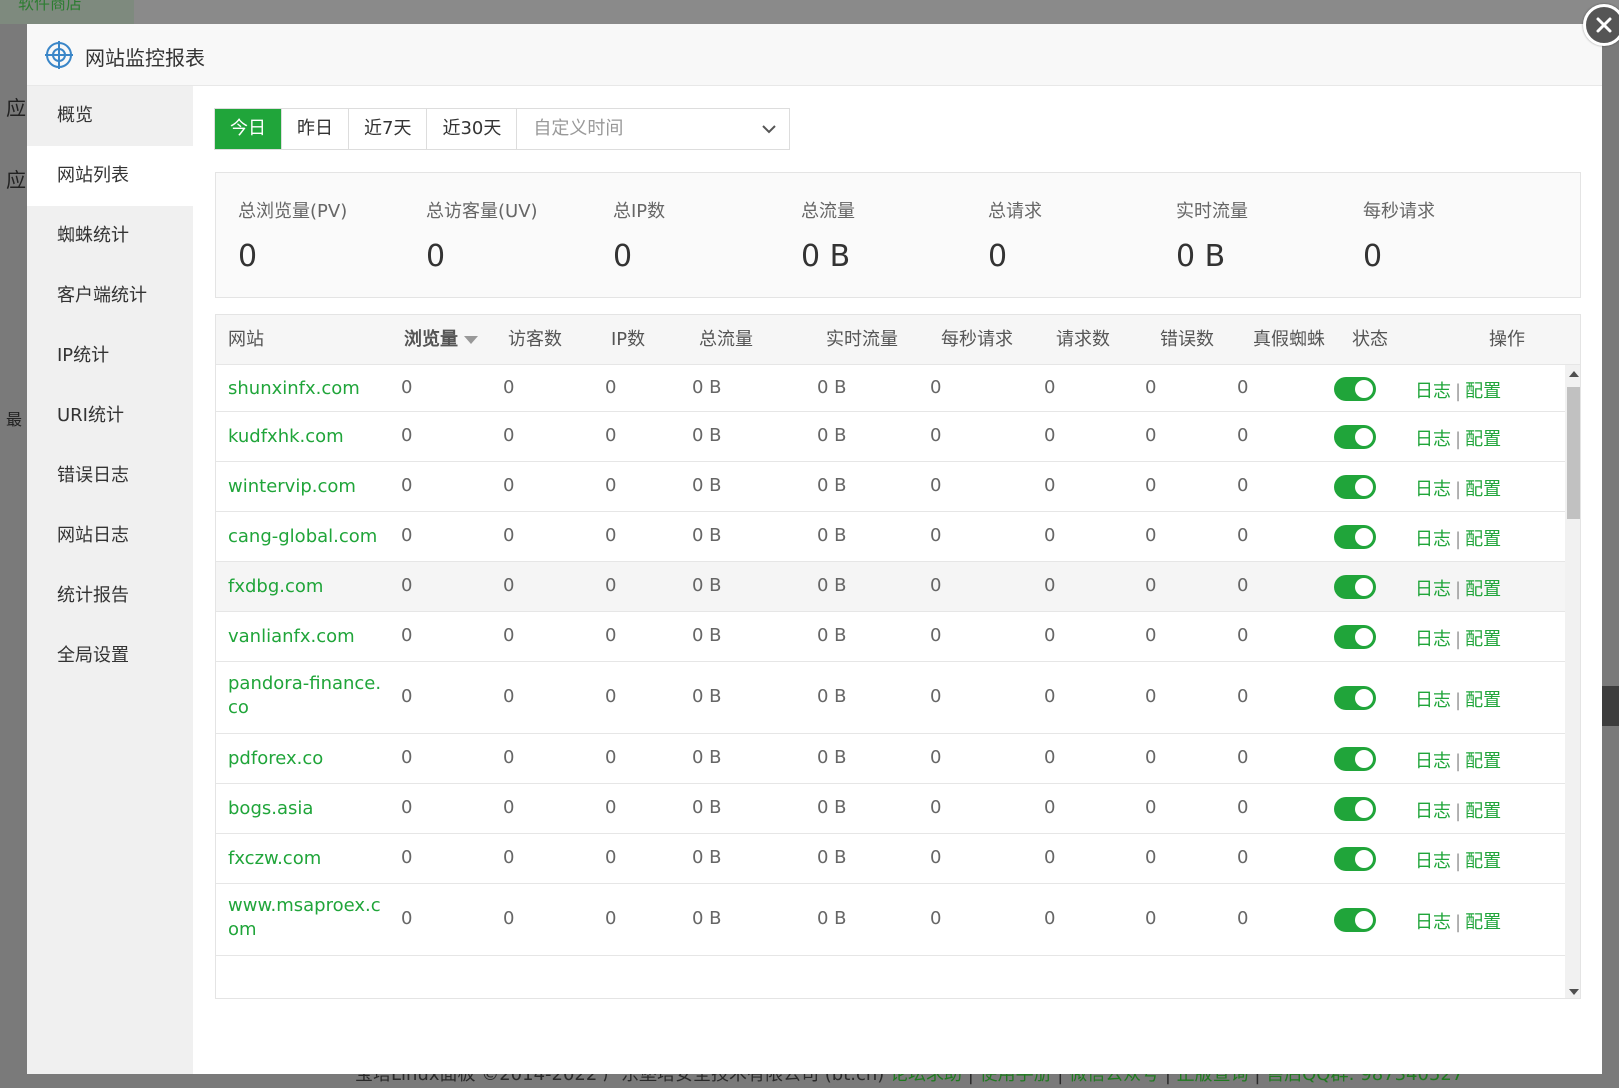 This screenshot has width=1619, height=1088. What do you see at coordinates (110, 476) in the screenshot?
I see `sidebar-item: 错误日志` at bounding box center [110, 476].